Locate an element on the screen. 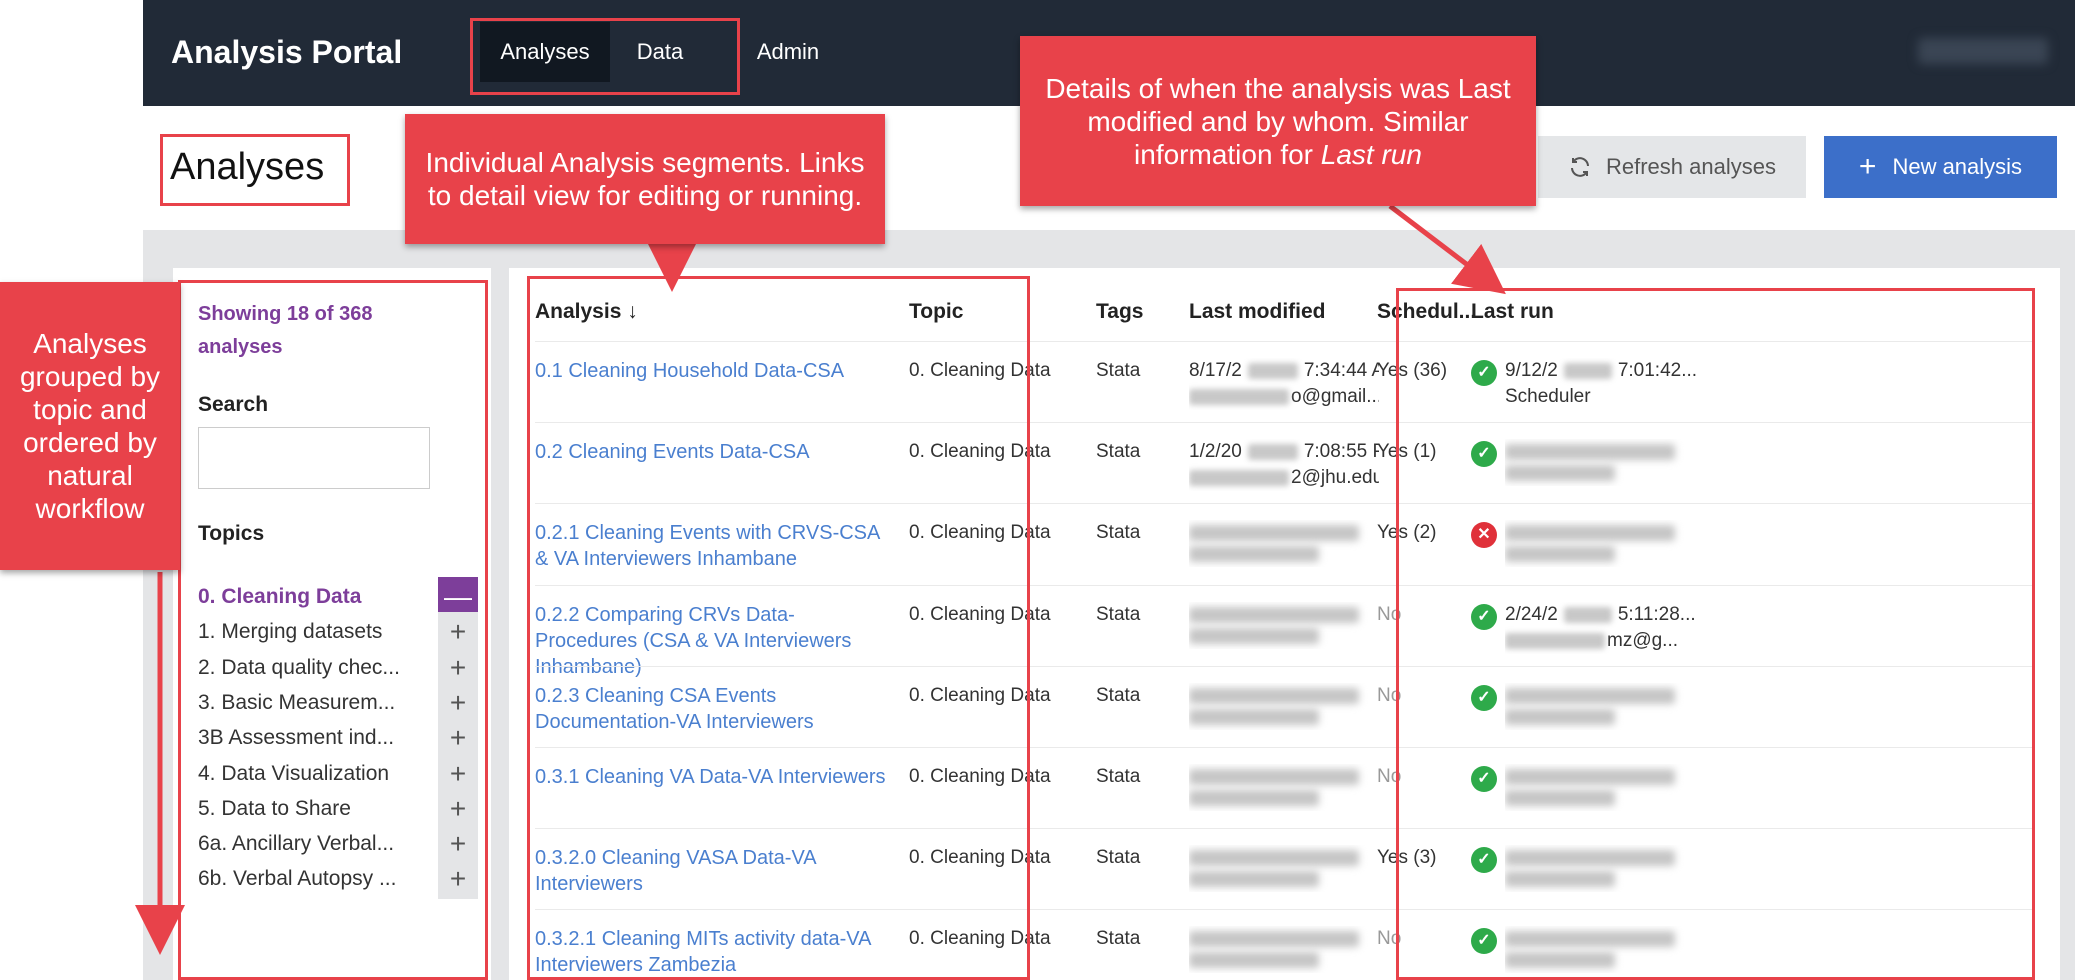 Image resolution: width=2075 pixels, height=980 pixels. collapse-icon: — is located at coordinates (458, 597).